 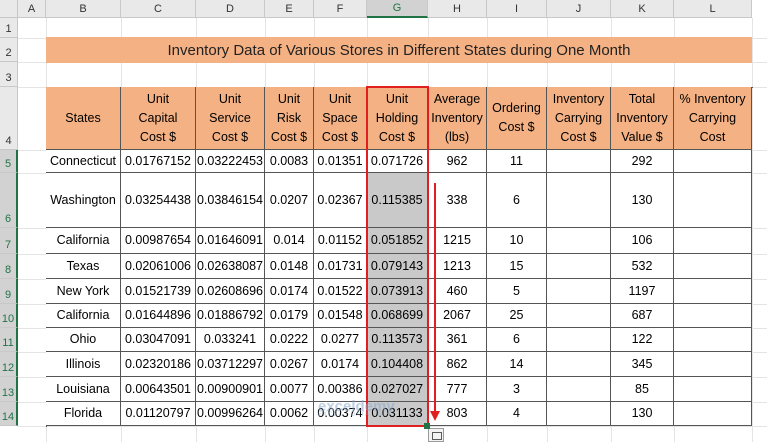 I want to click on table-header-cell: Unit Capital Cost $, so click(x=158, y=118).